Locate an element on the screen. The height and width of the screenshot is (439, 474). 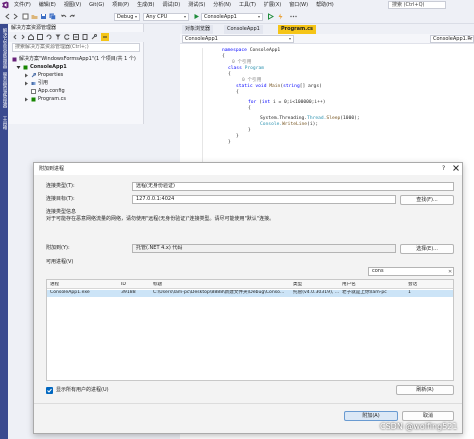
toolbar-overflow-icon is located at coordinates (293, 16).